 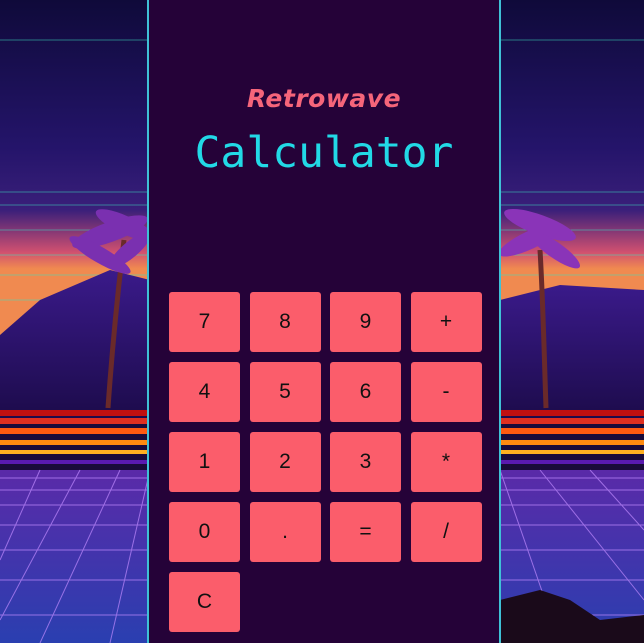 What do you see at coordinates (446, 322) in the screenshot?
I see `key-plus: +` at bounding box center [446, 322].